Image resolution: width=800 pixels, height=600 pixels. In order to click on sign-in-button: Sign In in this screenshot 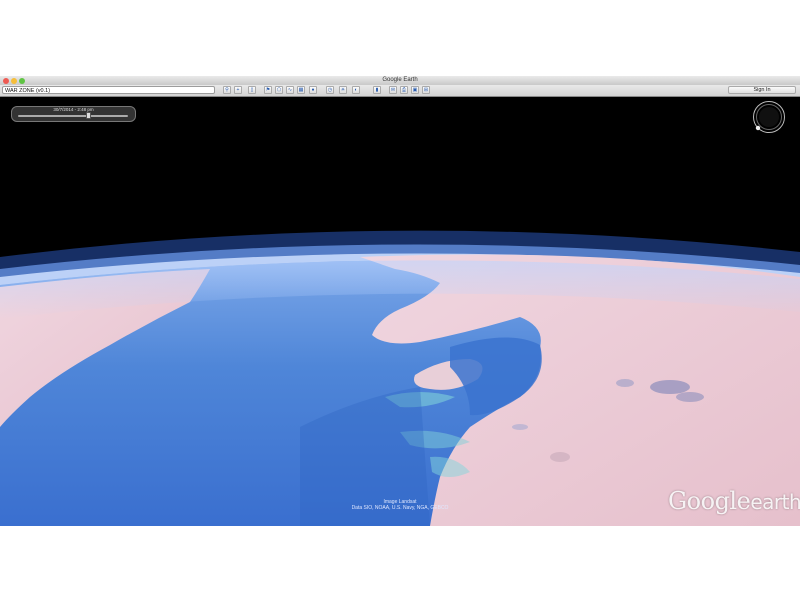, I will do `click(762, 90)`.